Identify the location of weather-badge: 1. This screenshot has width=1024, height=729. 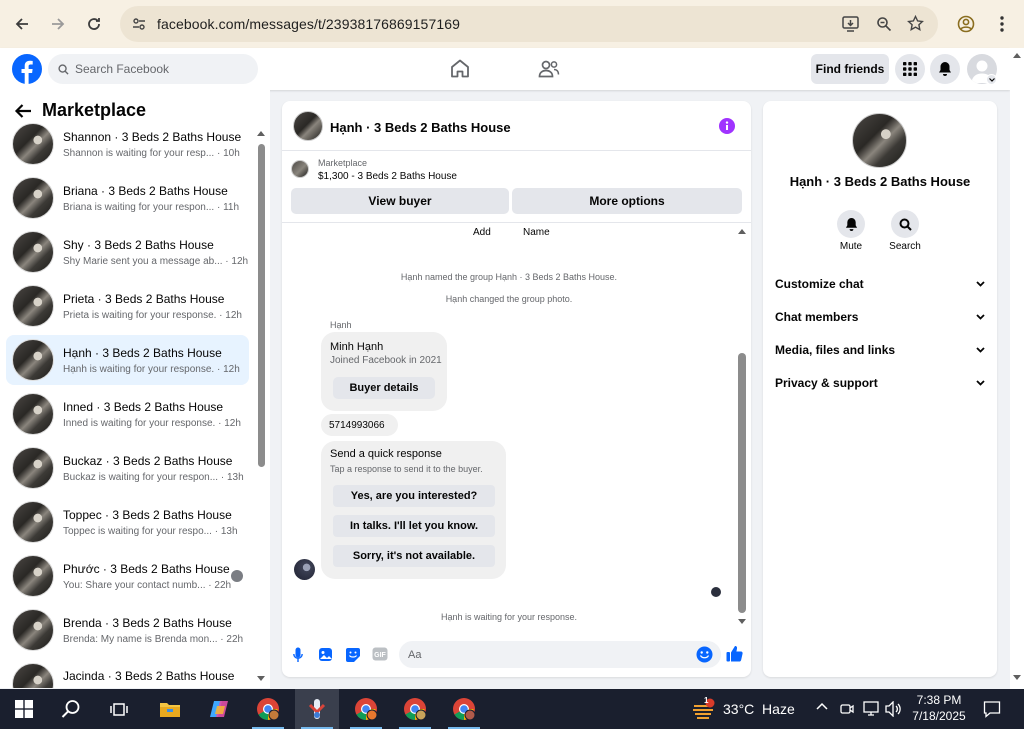
(706, 700).